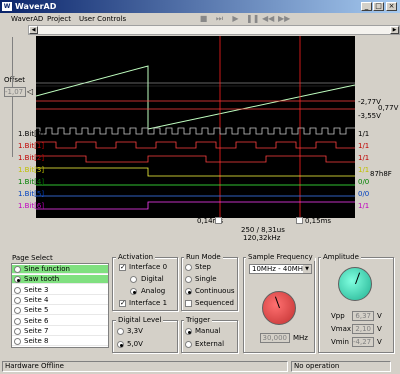 The height and width of the screenshot is (374, 400). I want to click on stop-icon: ■, so click(203, 19).